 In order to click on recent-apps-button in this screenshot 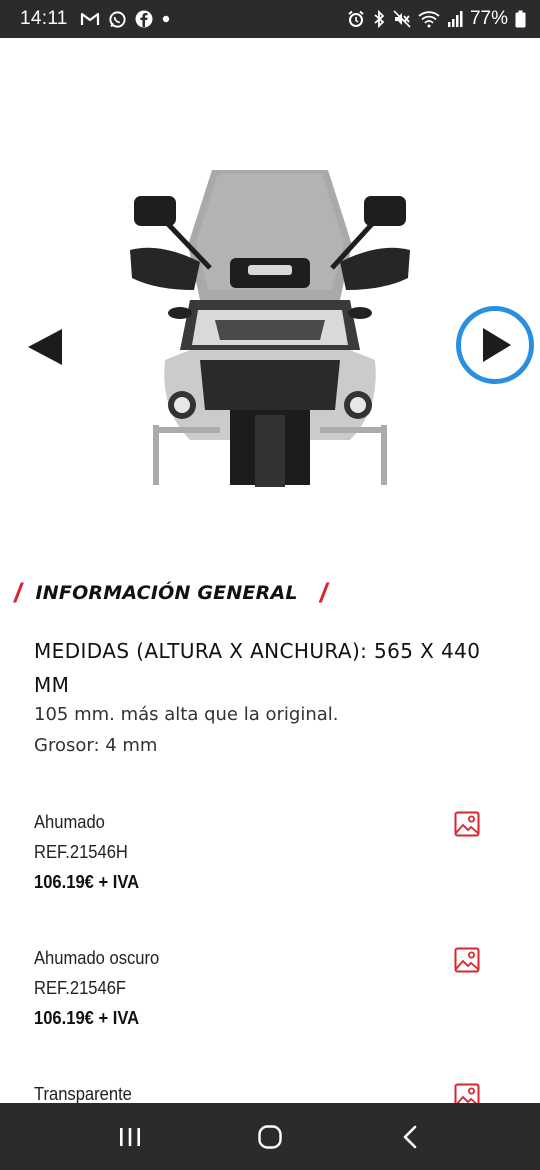, I will do `click(130, 1137)`.